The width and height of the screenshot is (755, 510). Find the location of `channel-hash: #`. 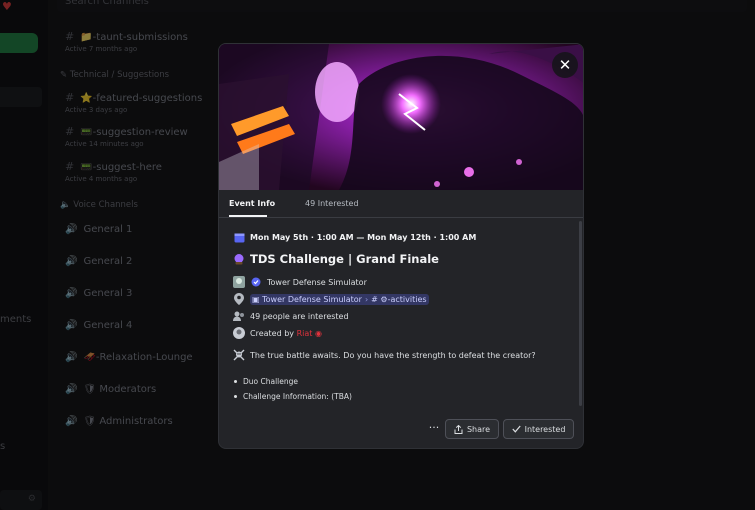

channel-hash: # is located at coordinates (374, 299).